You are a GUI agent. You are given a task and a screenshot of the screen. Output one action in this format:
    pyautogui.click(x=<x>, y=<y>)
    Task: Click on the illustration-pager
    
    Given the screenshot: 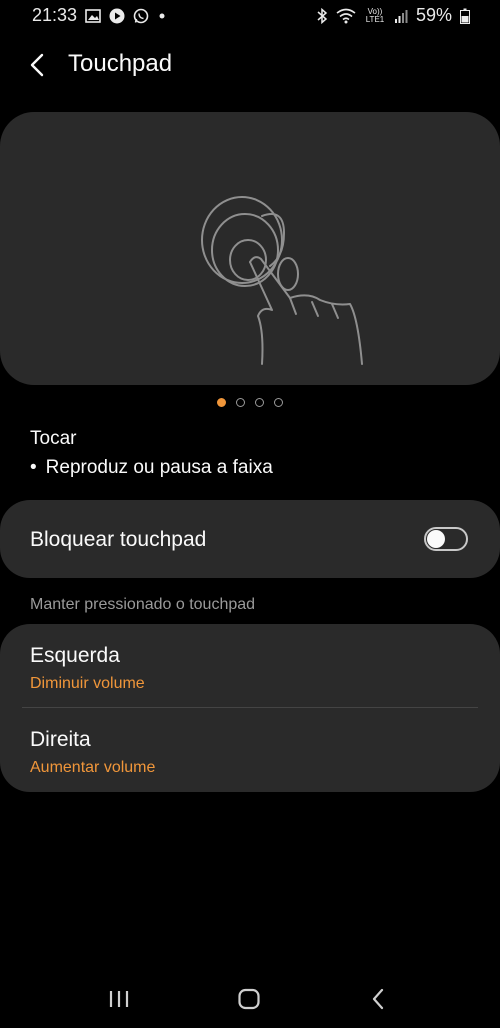 What is the action you would take?
    pyautogui.click(x=250, y=402)
    